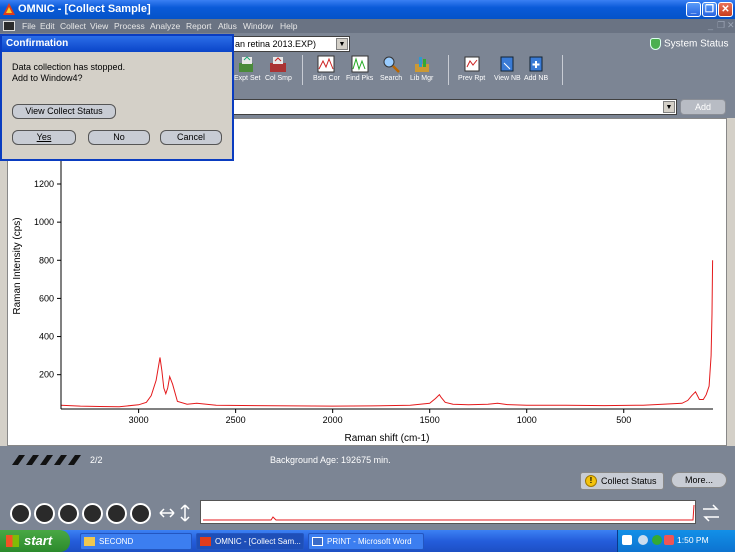  What do you see at coordinates (643, 540) in the screenshot?
I see `network-icon` at bounding box center [643, 540].